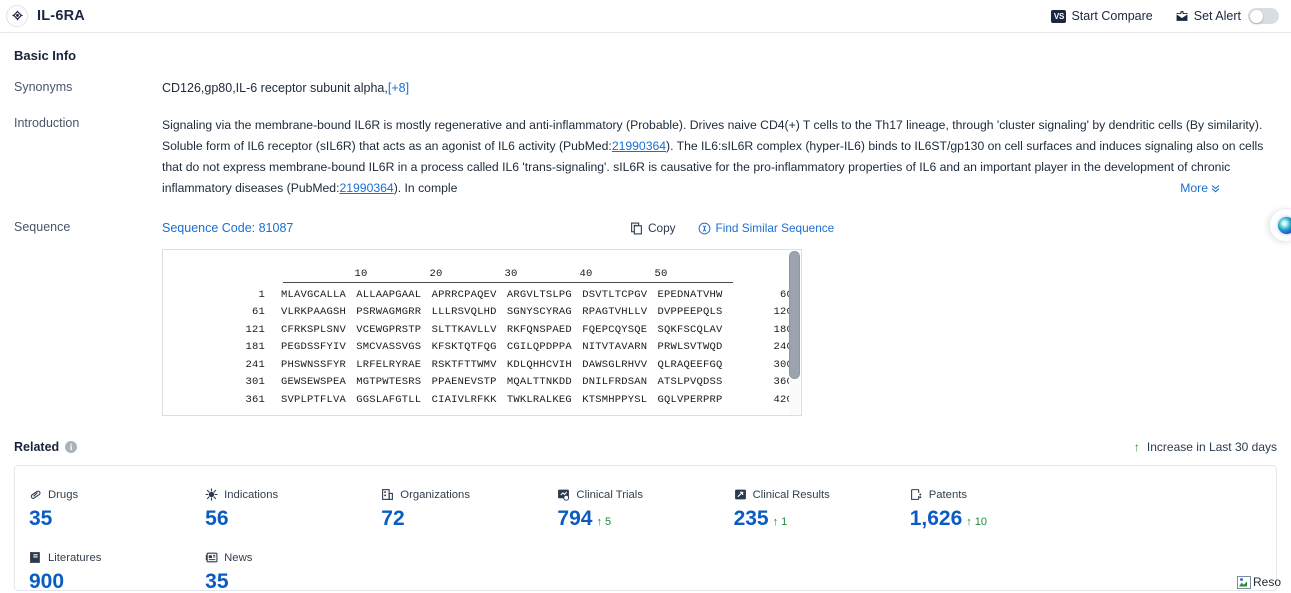 The width and height of the screenshot is (1291, 593). Describe the element at coordinates (464, 329) in the screenshot. I see `sequence-chunk: SLTTKAVLLV` at that location.